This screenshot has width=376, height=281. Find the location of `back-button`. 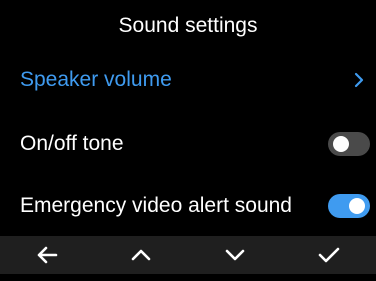

back-button is located at coordinates (47, 255).